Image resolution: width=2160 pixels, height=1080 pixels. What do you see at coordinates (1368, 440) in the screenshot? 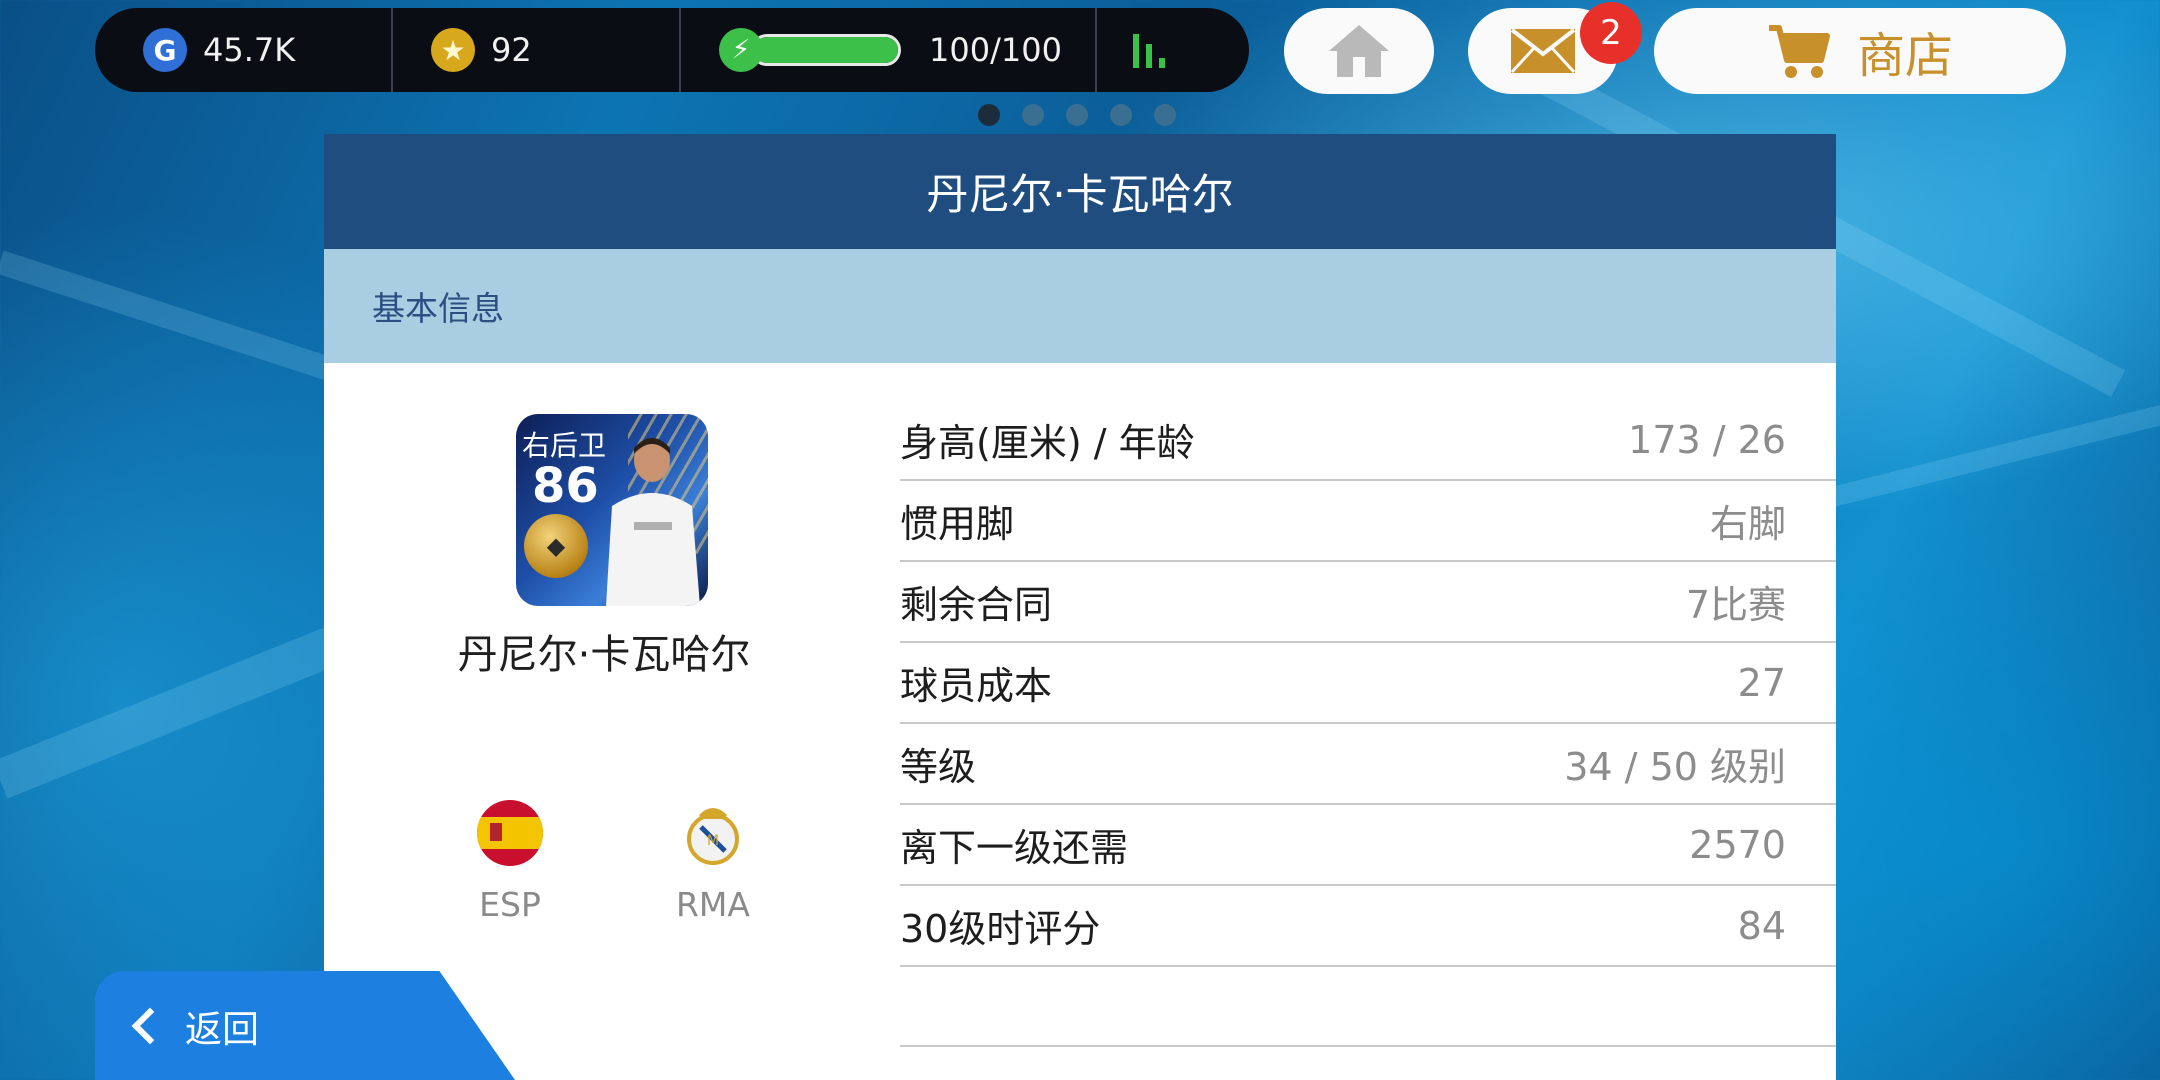
I see `stat-row: 身高(厘米) / 年龄 173 / 26` at bounding box center [1368, 440].